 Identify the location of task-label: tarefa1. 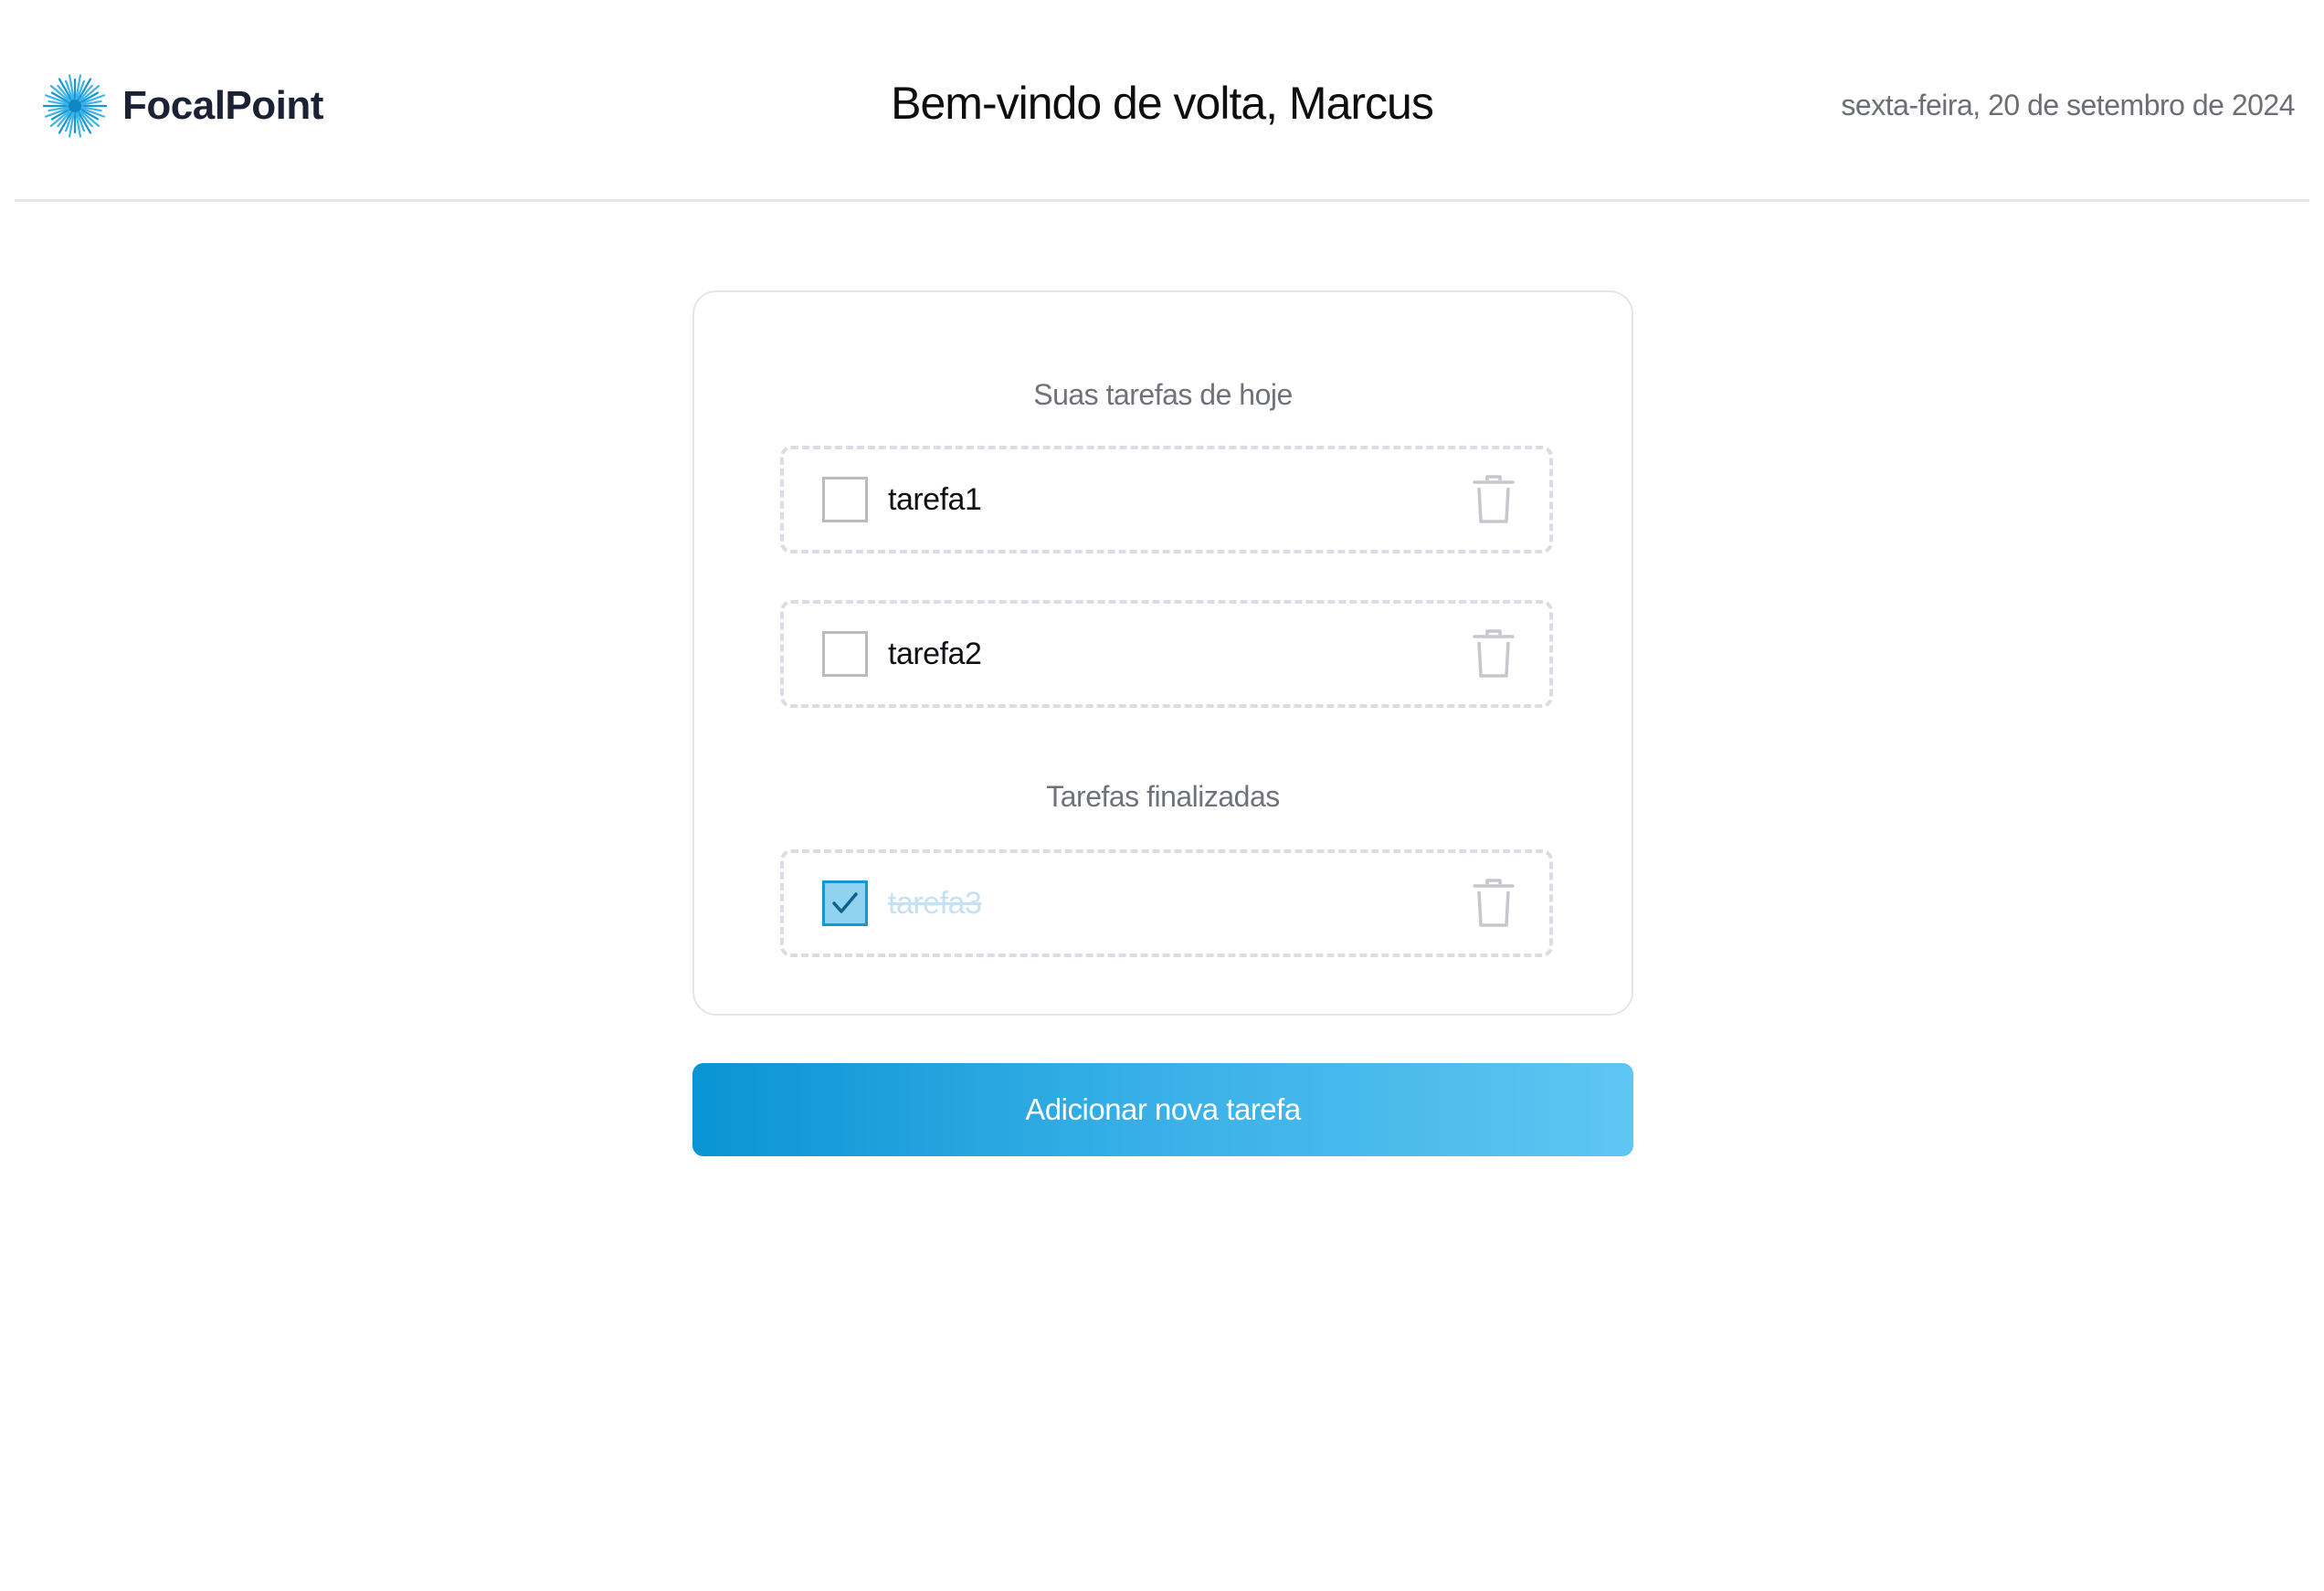
(935, 499).